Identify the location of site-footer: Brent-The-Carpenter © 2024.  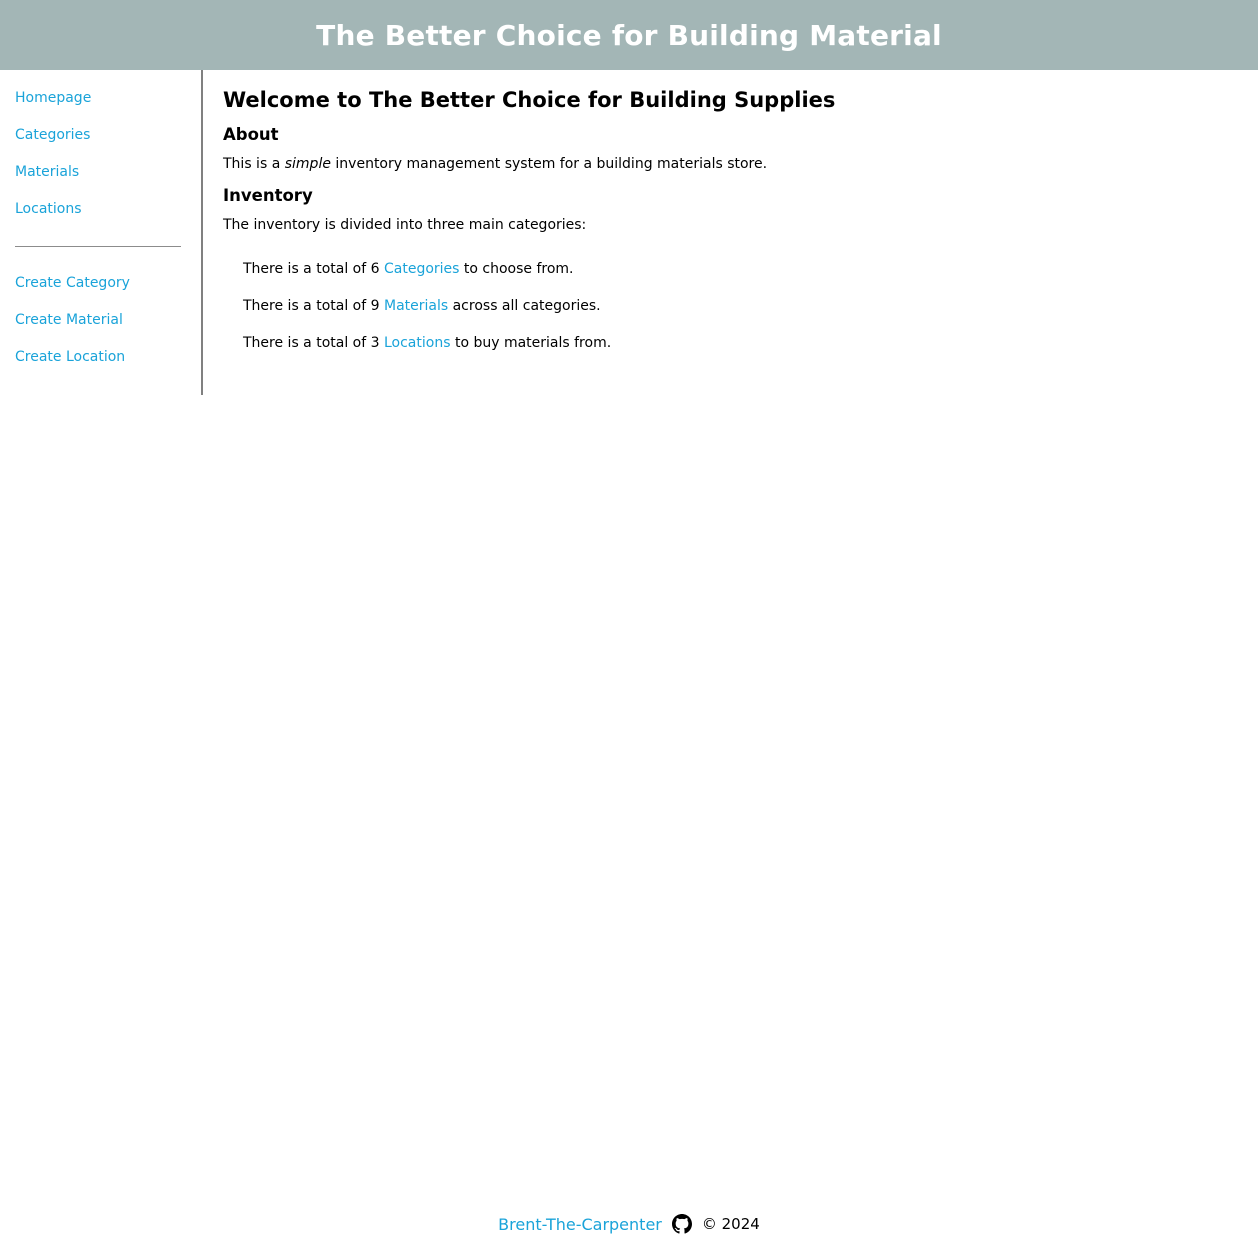
(629, 1224).